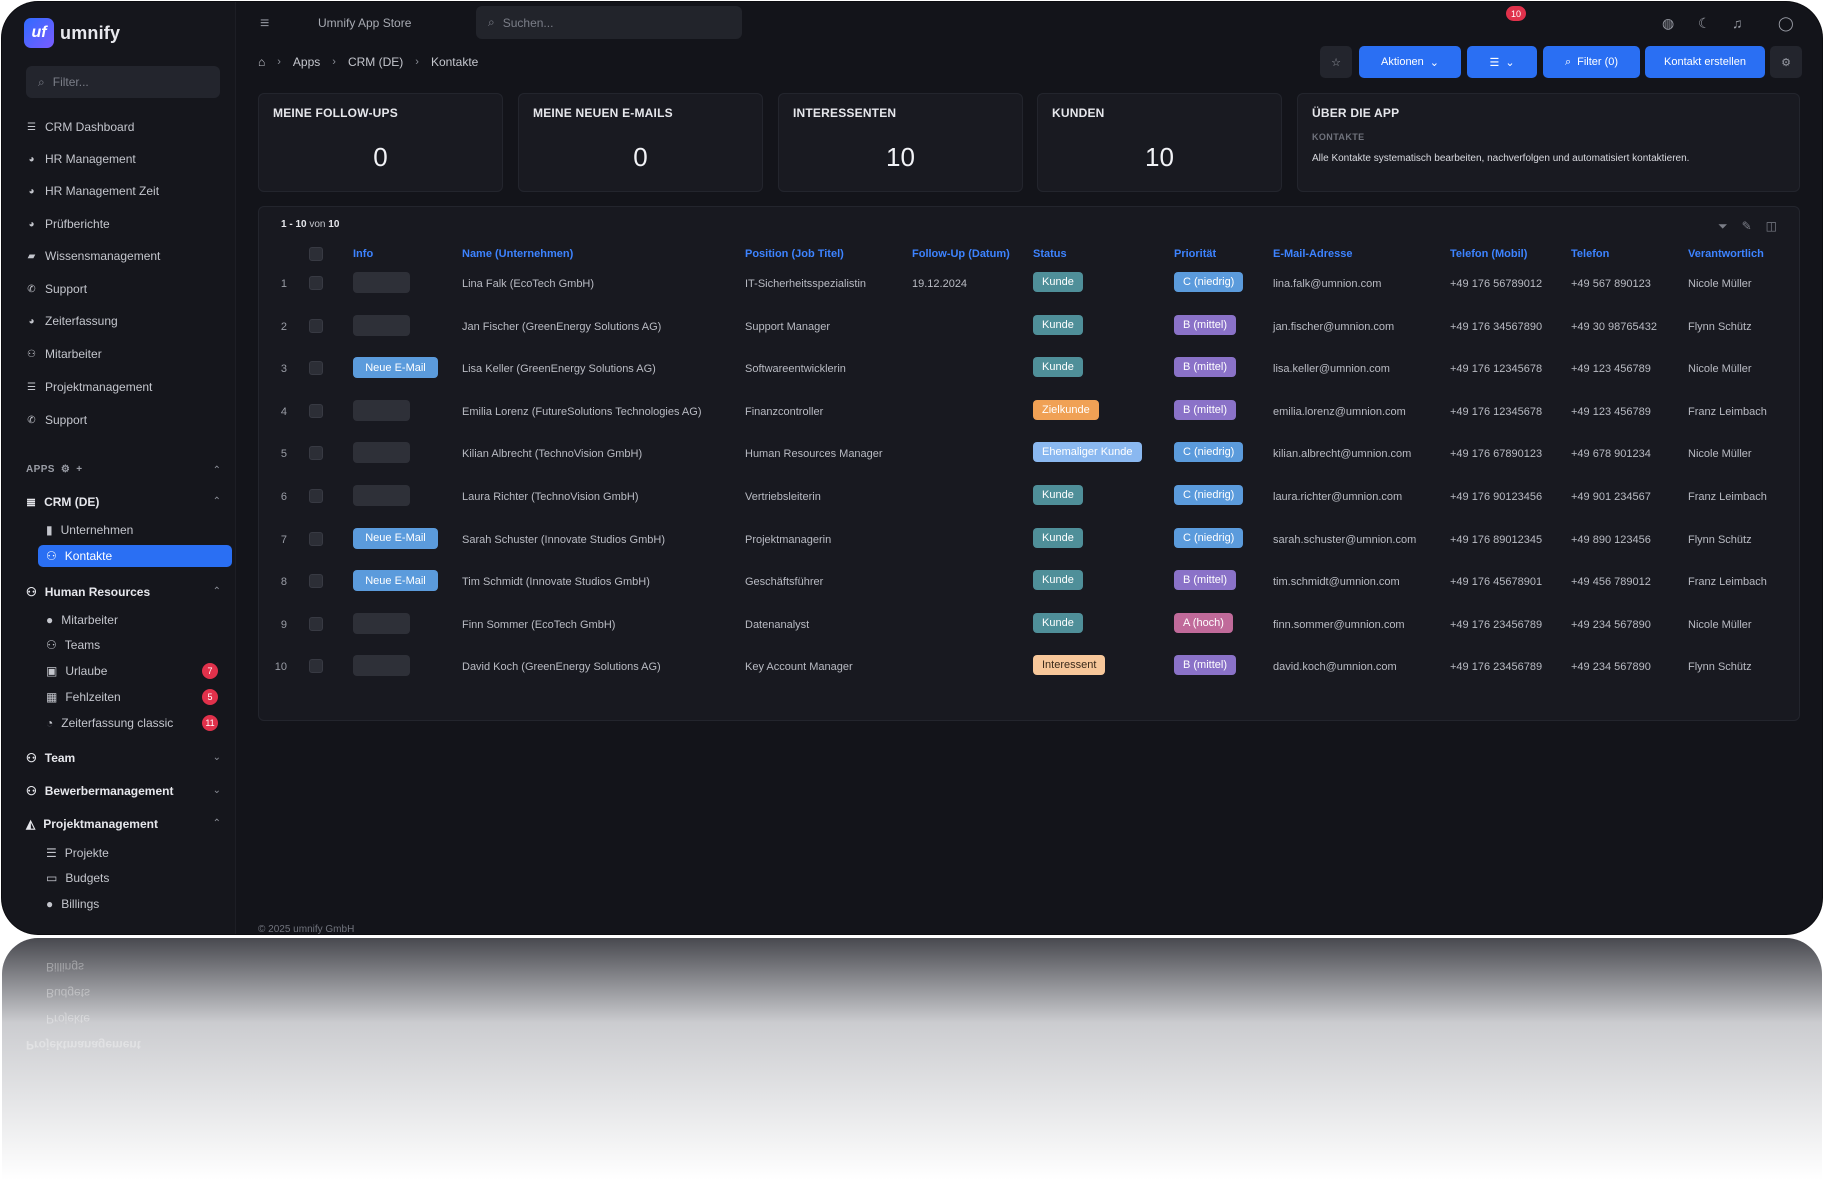 Image resolution: width=1824 pixels, height=1180 pixels. Describe the element at coordinates (1591, 62) in the screenshot. I see `filter-button: ⌕ Filter (0)` at that location.